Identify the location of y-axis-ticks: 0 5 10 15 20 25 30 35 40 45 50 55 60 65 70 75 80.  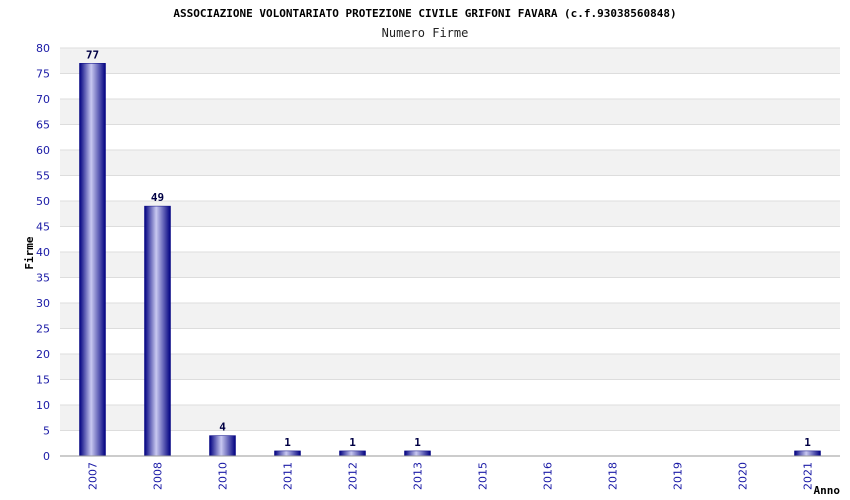
(43, 252).